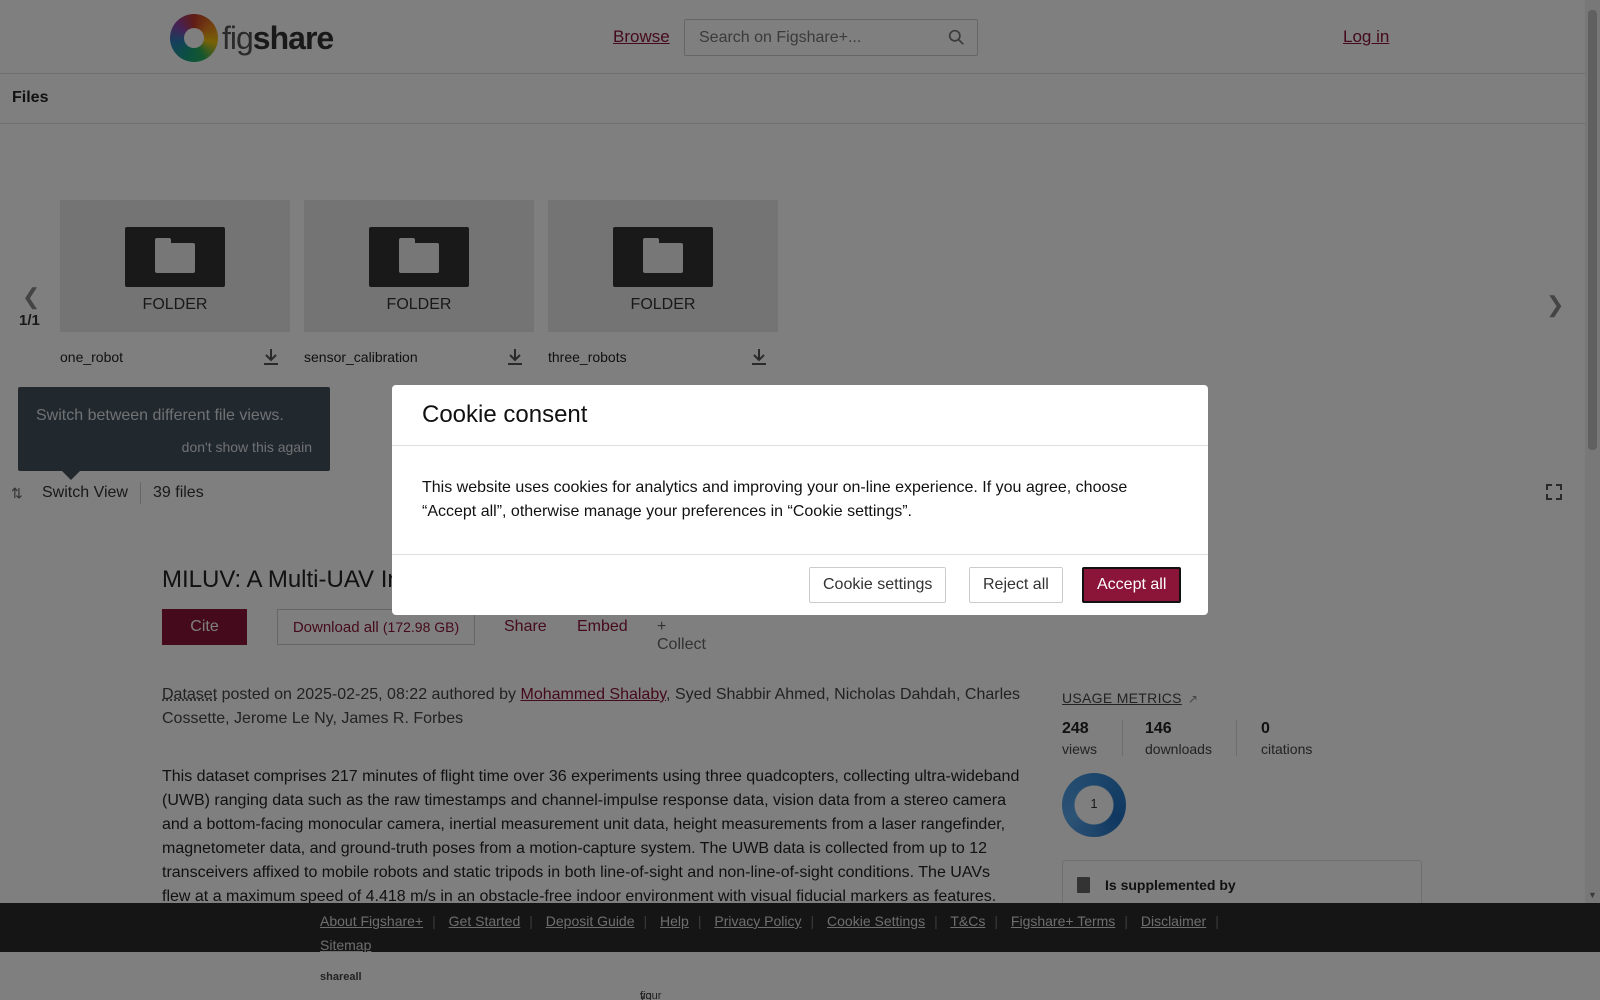  Describe the element at coordinates (800, 584) in the screenshot. I see `dialog-footer: Cookie settings Reject all Accept all` at that location.